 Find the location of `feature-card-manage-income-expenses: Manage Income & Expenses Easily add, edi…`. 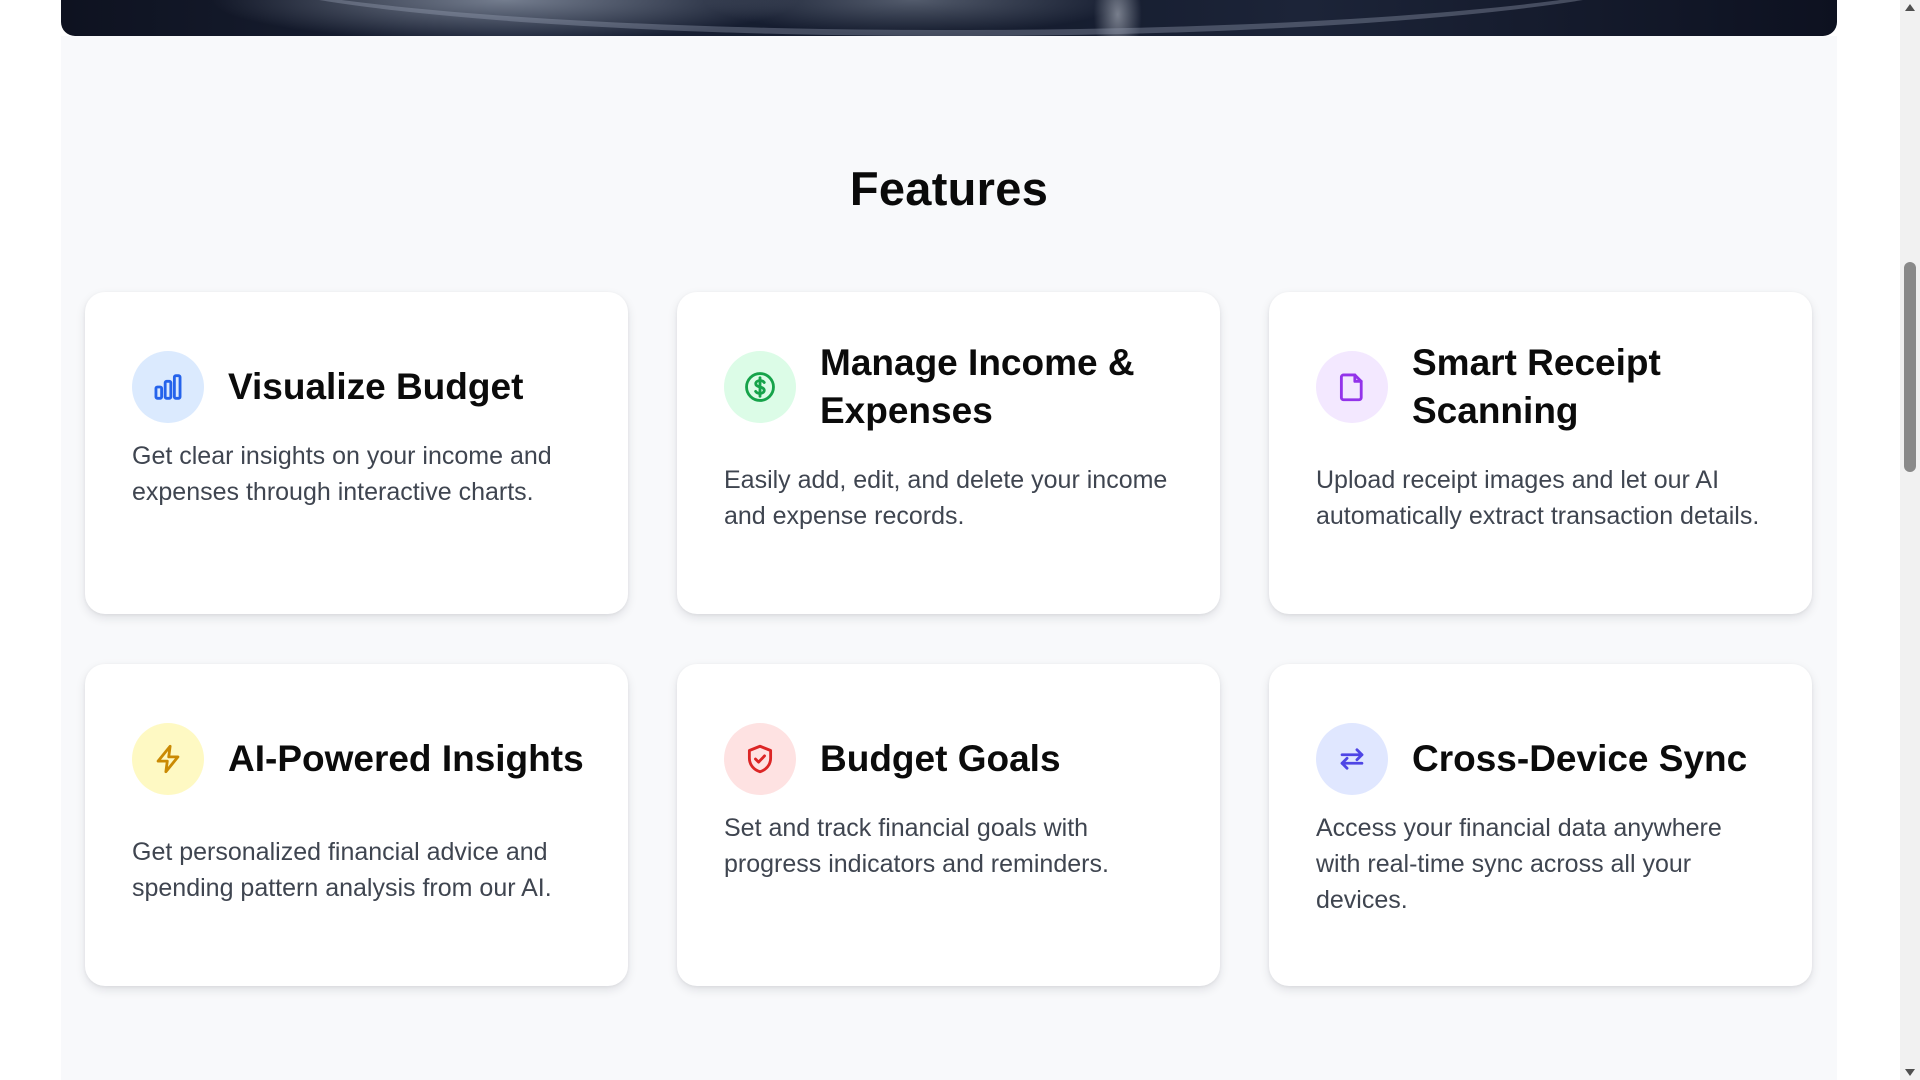

feature-card-manage-income-expenses: Manage Income & Expenses Easily add, edi… is located at coordinates (948, 453).